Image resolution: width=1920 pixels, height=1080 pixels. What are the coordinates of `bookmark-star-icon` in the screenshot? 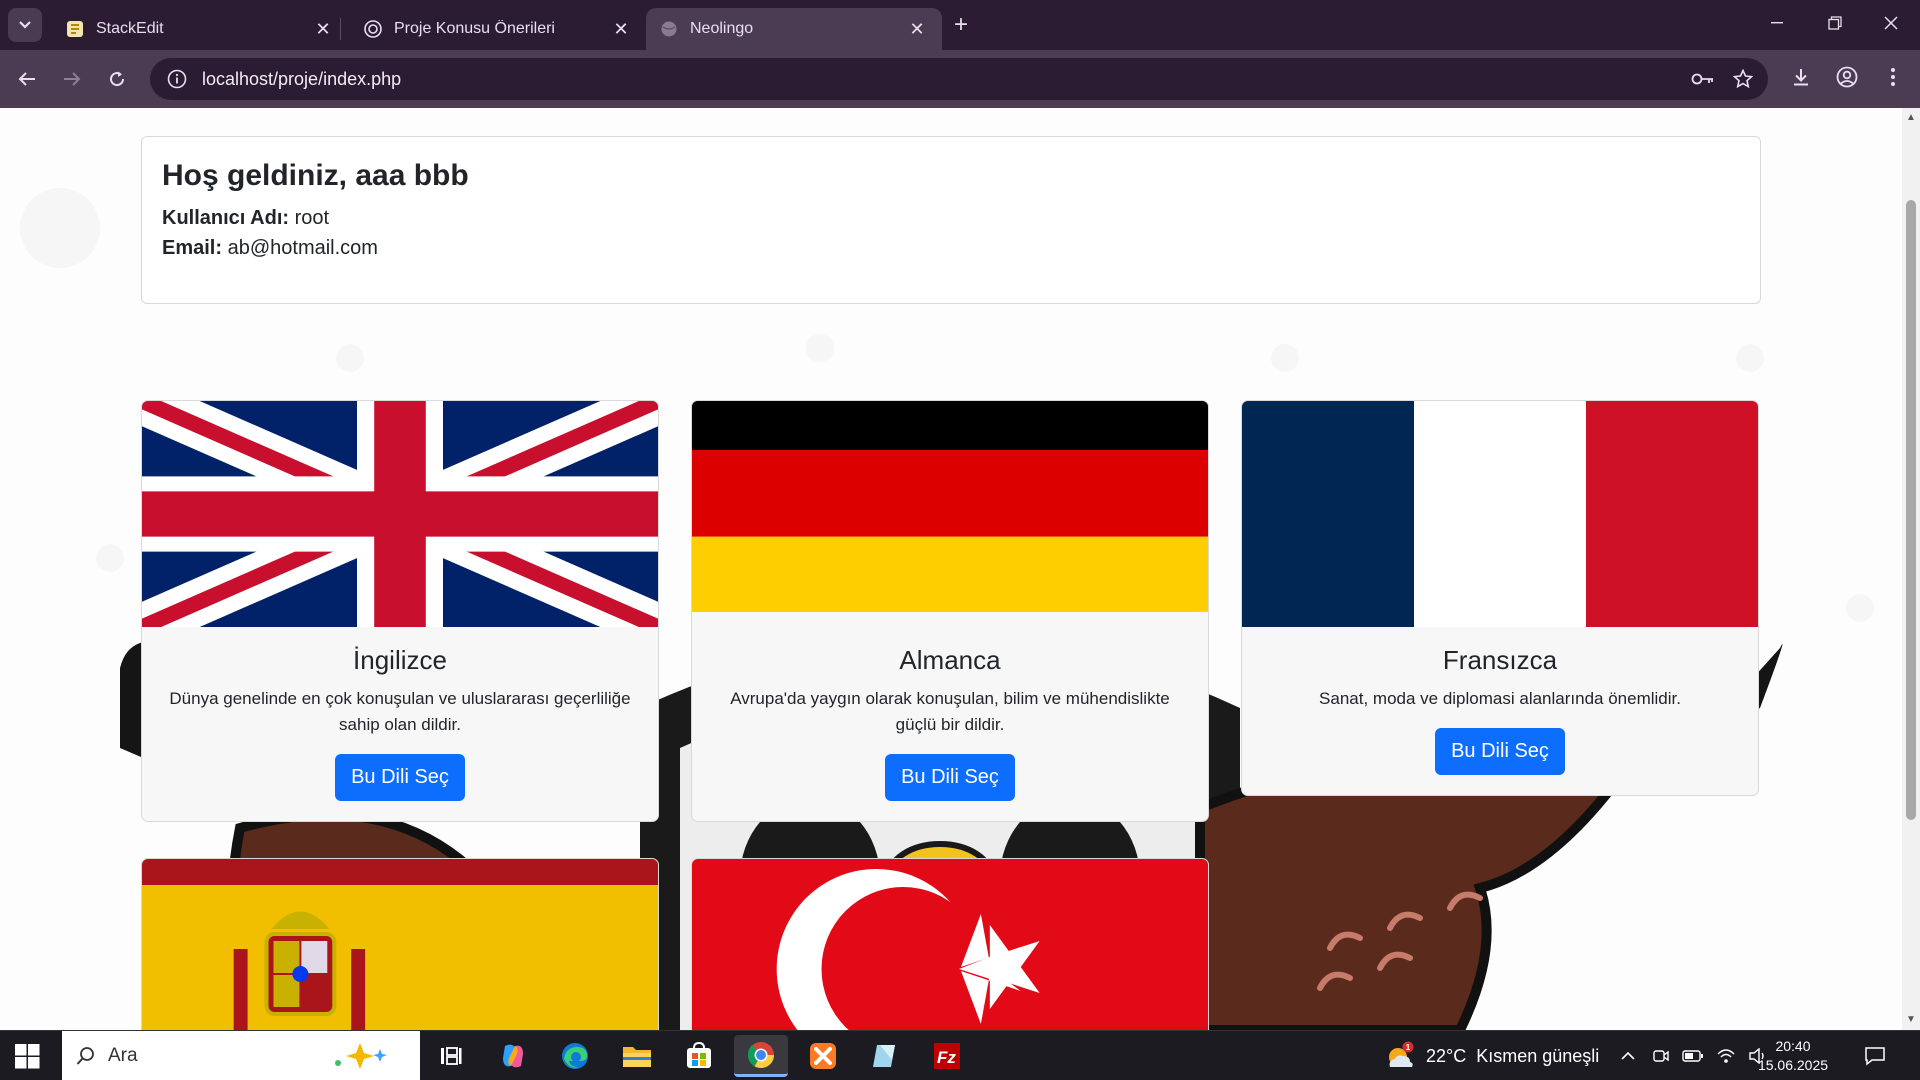 It's located at (1743, 79).